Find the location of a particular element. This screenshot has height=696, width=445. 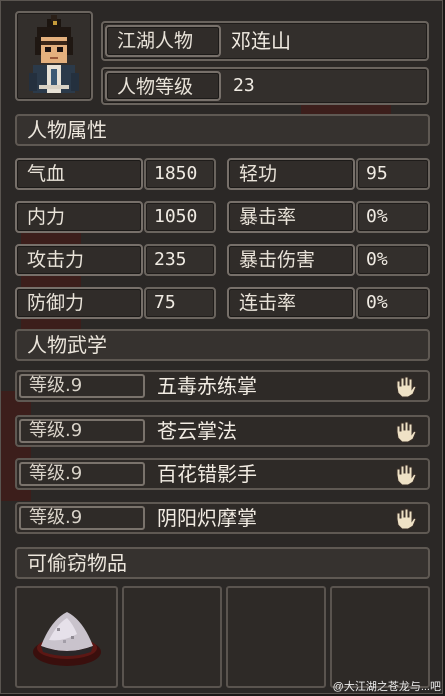

stat-value-inner-power: 1050 is located at coordinates (176, 216).